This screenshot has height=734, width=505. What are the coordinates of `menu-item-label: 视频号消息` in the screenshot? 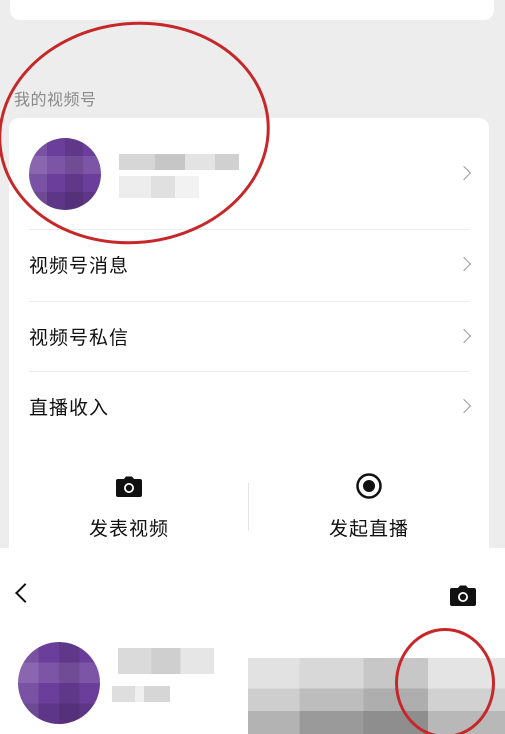 It's located at (79, 266).